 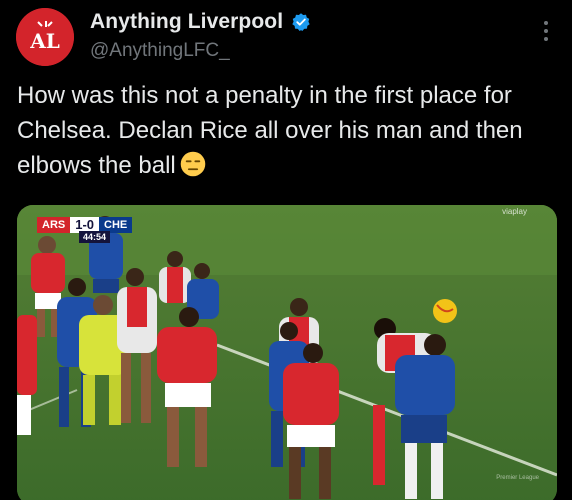 I want to click on avatar: AL, so click(x=45, y=37).